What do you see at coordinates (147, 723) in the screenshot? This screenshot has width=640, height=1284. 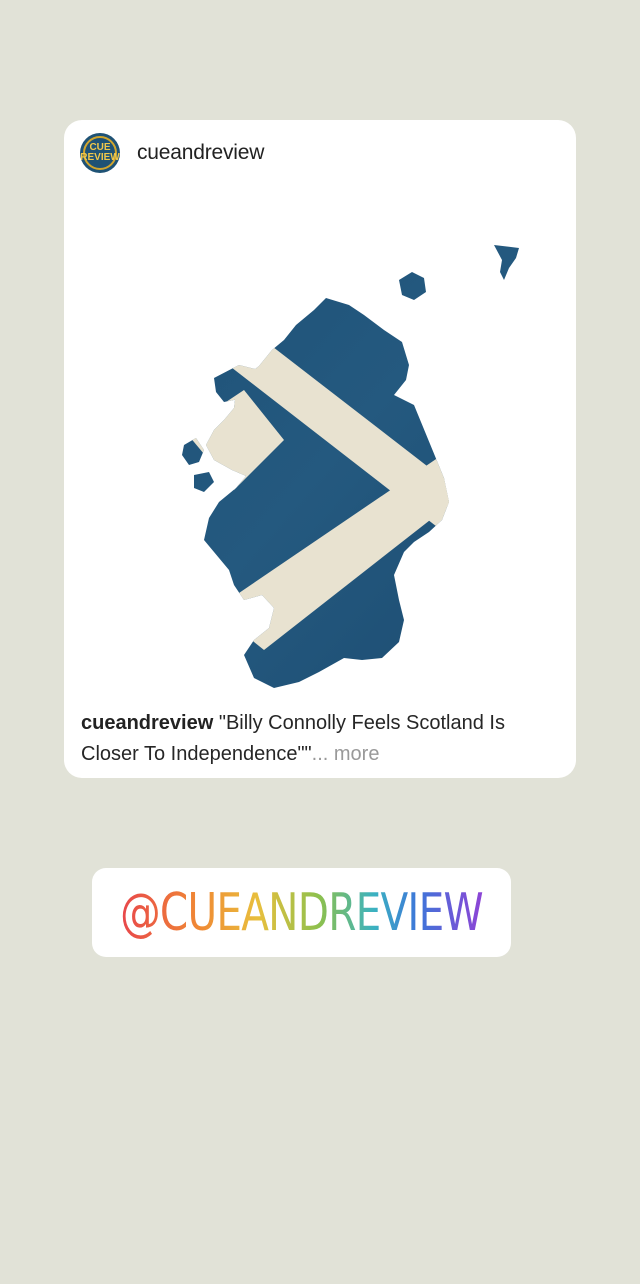 I see `caption-username: cueandreview` at bounding box center [147, 723].